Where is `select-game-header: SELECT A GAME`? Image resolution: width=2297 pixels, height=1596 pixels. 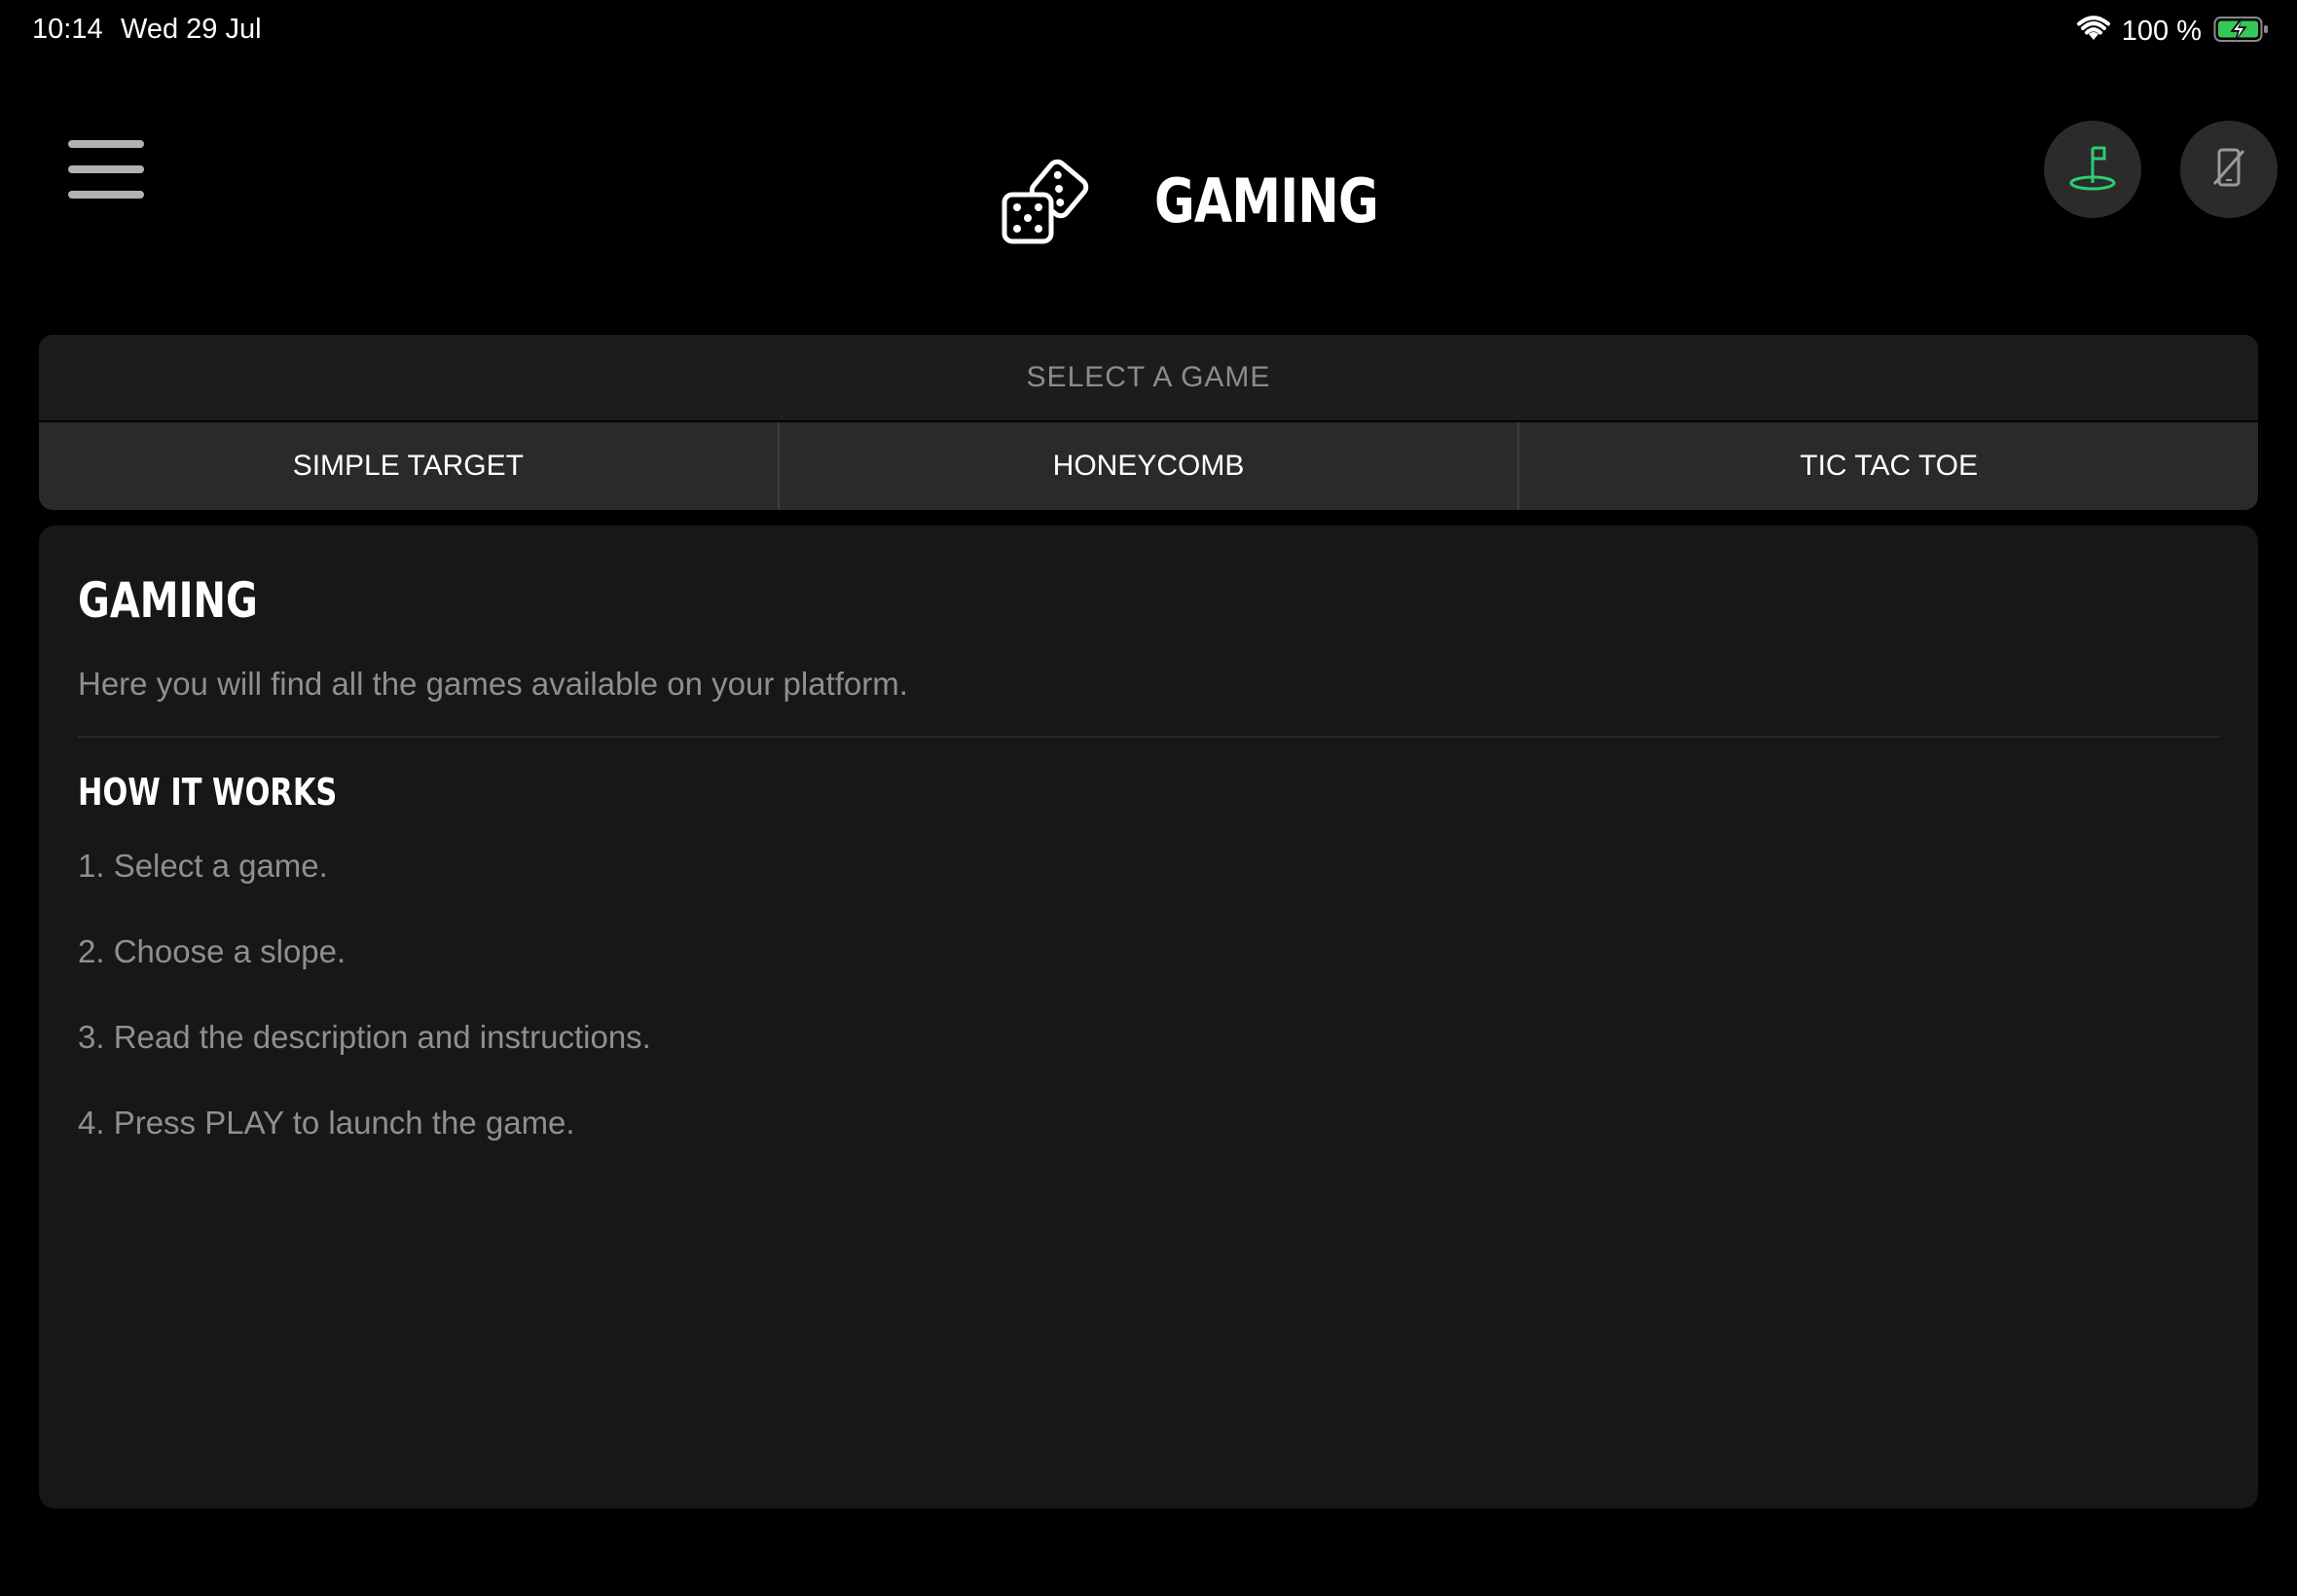
select-game-header: SELECT A GAME is located at coordinates (1148, 378).